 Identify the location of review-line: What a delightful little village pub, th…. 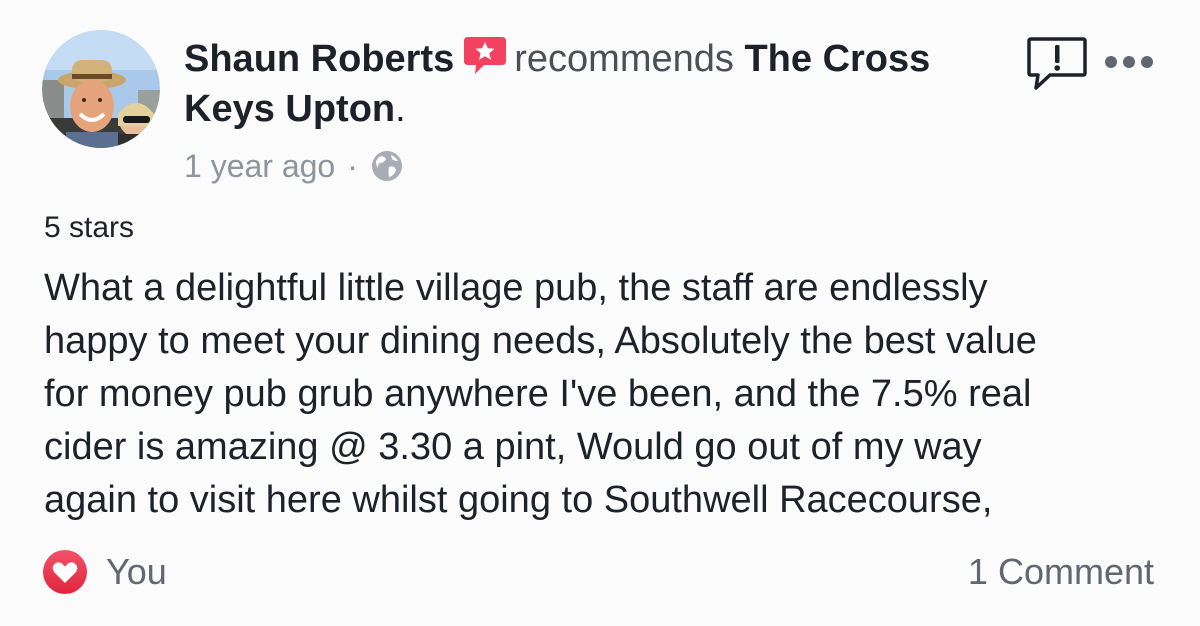
(516, 288).